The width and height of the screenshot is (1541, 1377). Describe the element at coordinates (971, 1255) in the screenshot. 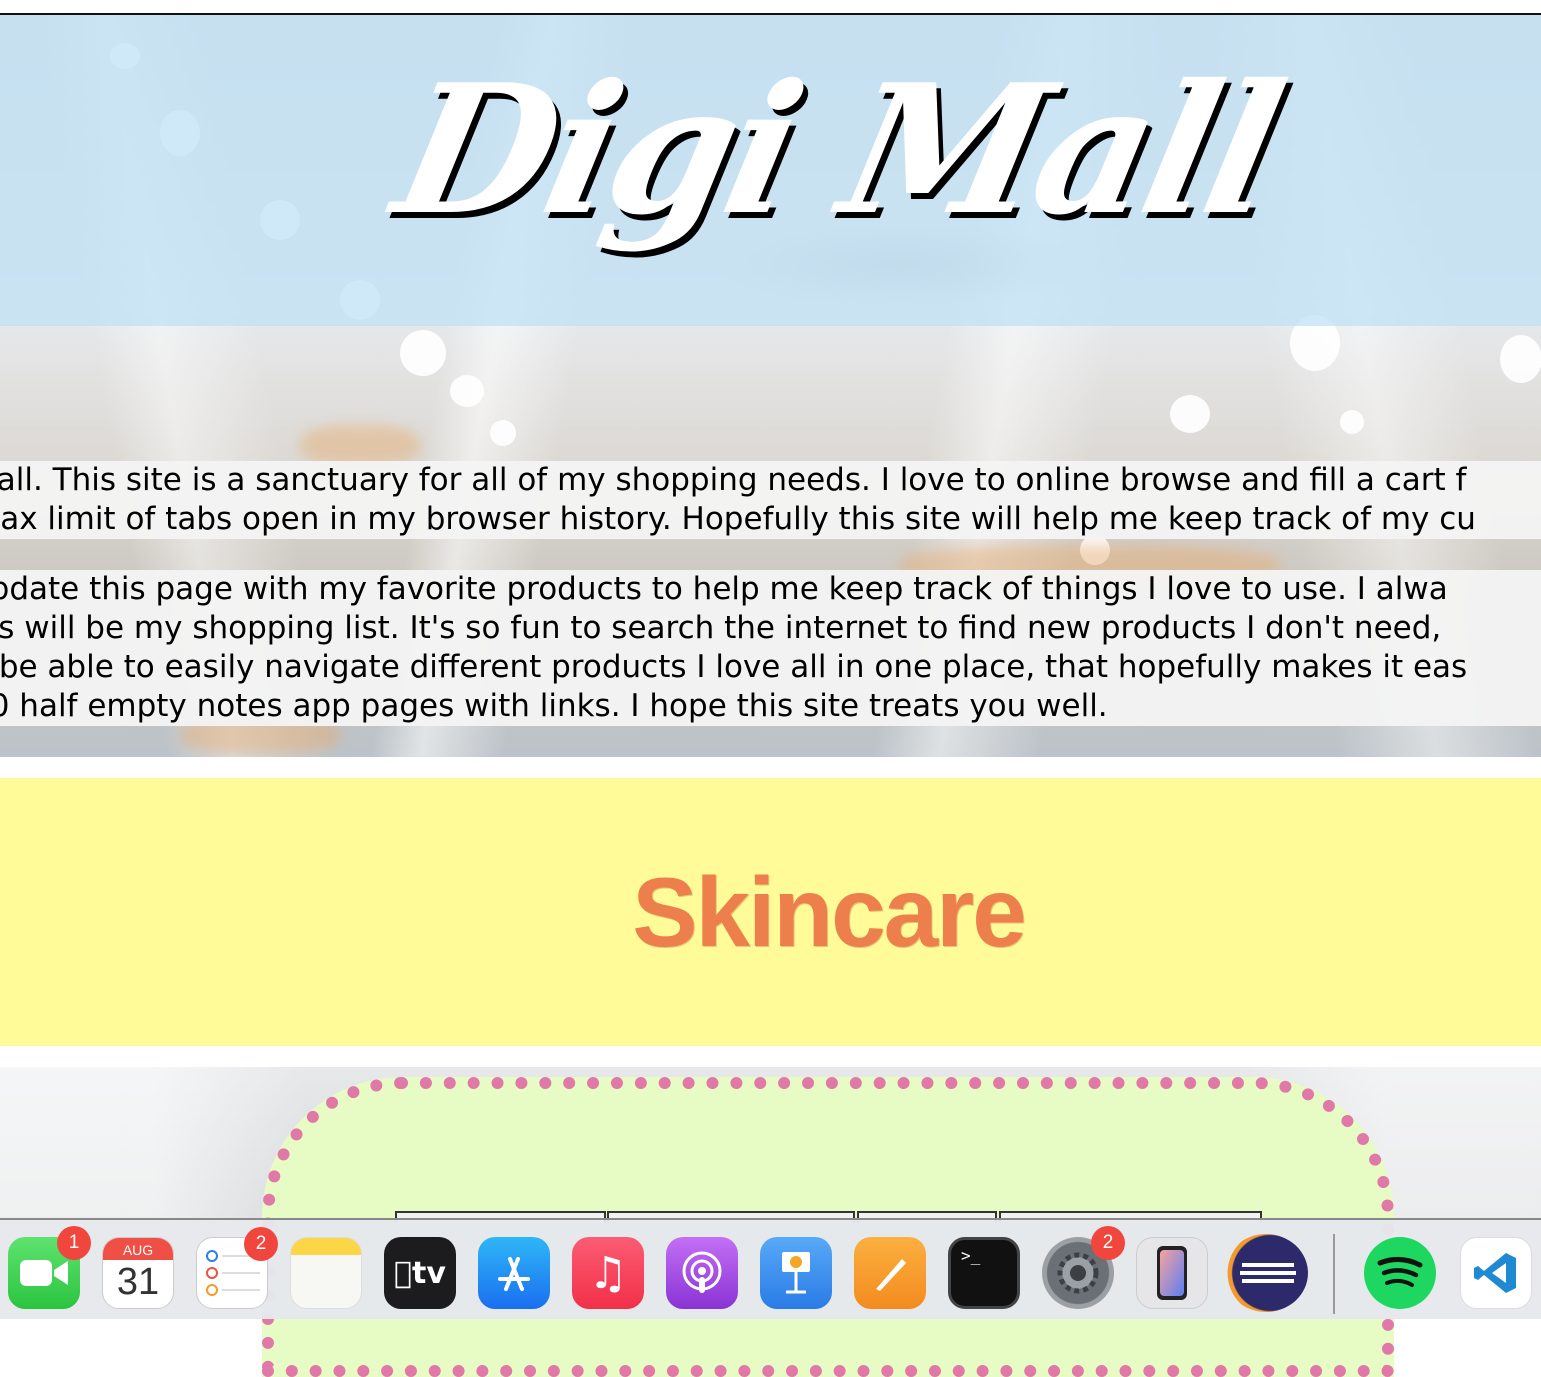

I see `terminal-prompt: >_` at that location.